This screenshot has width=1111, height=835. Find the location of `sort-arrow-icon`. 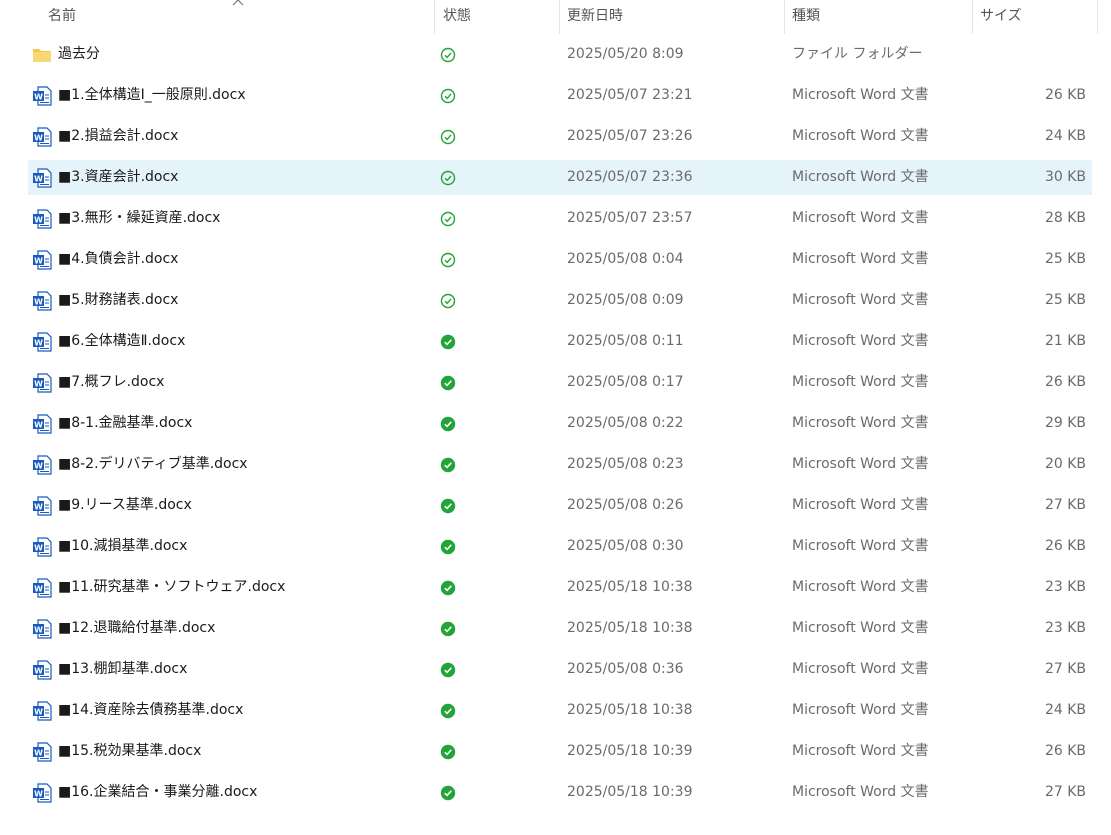

sort-arrow-icon is located at coordinates (238, 3).